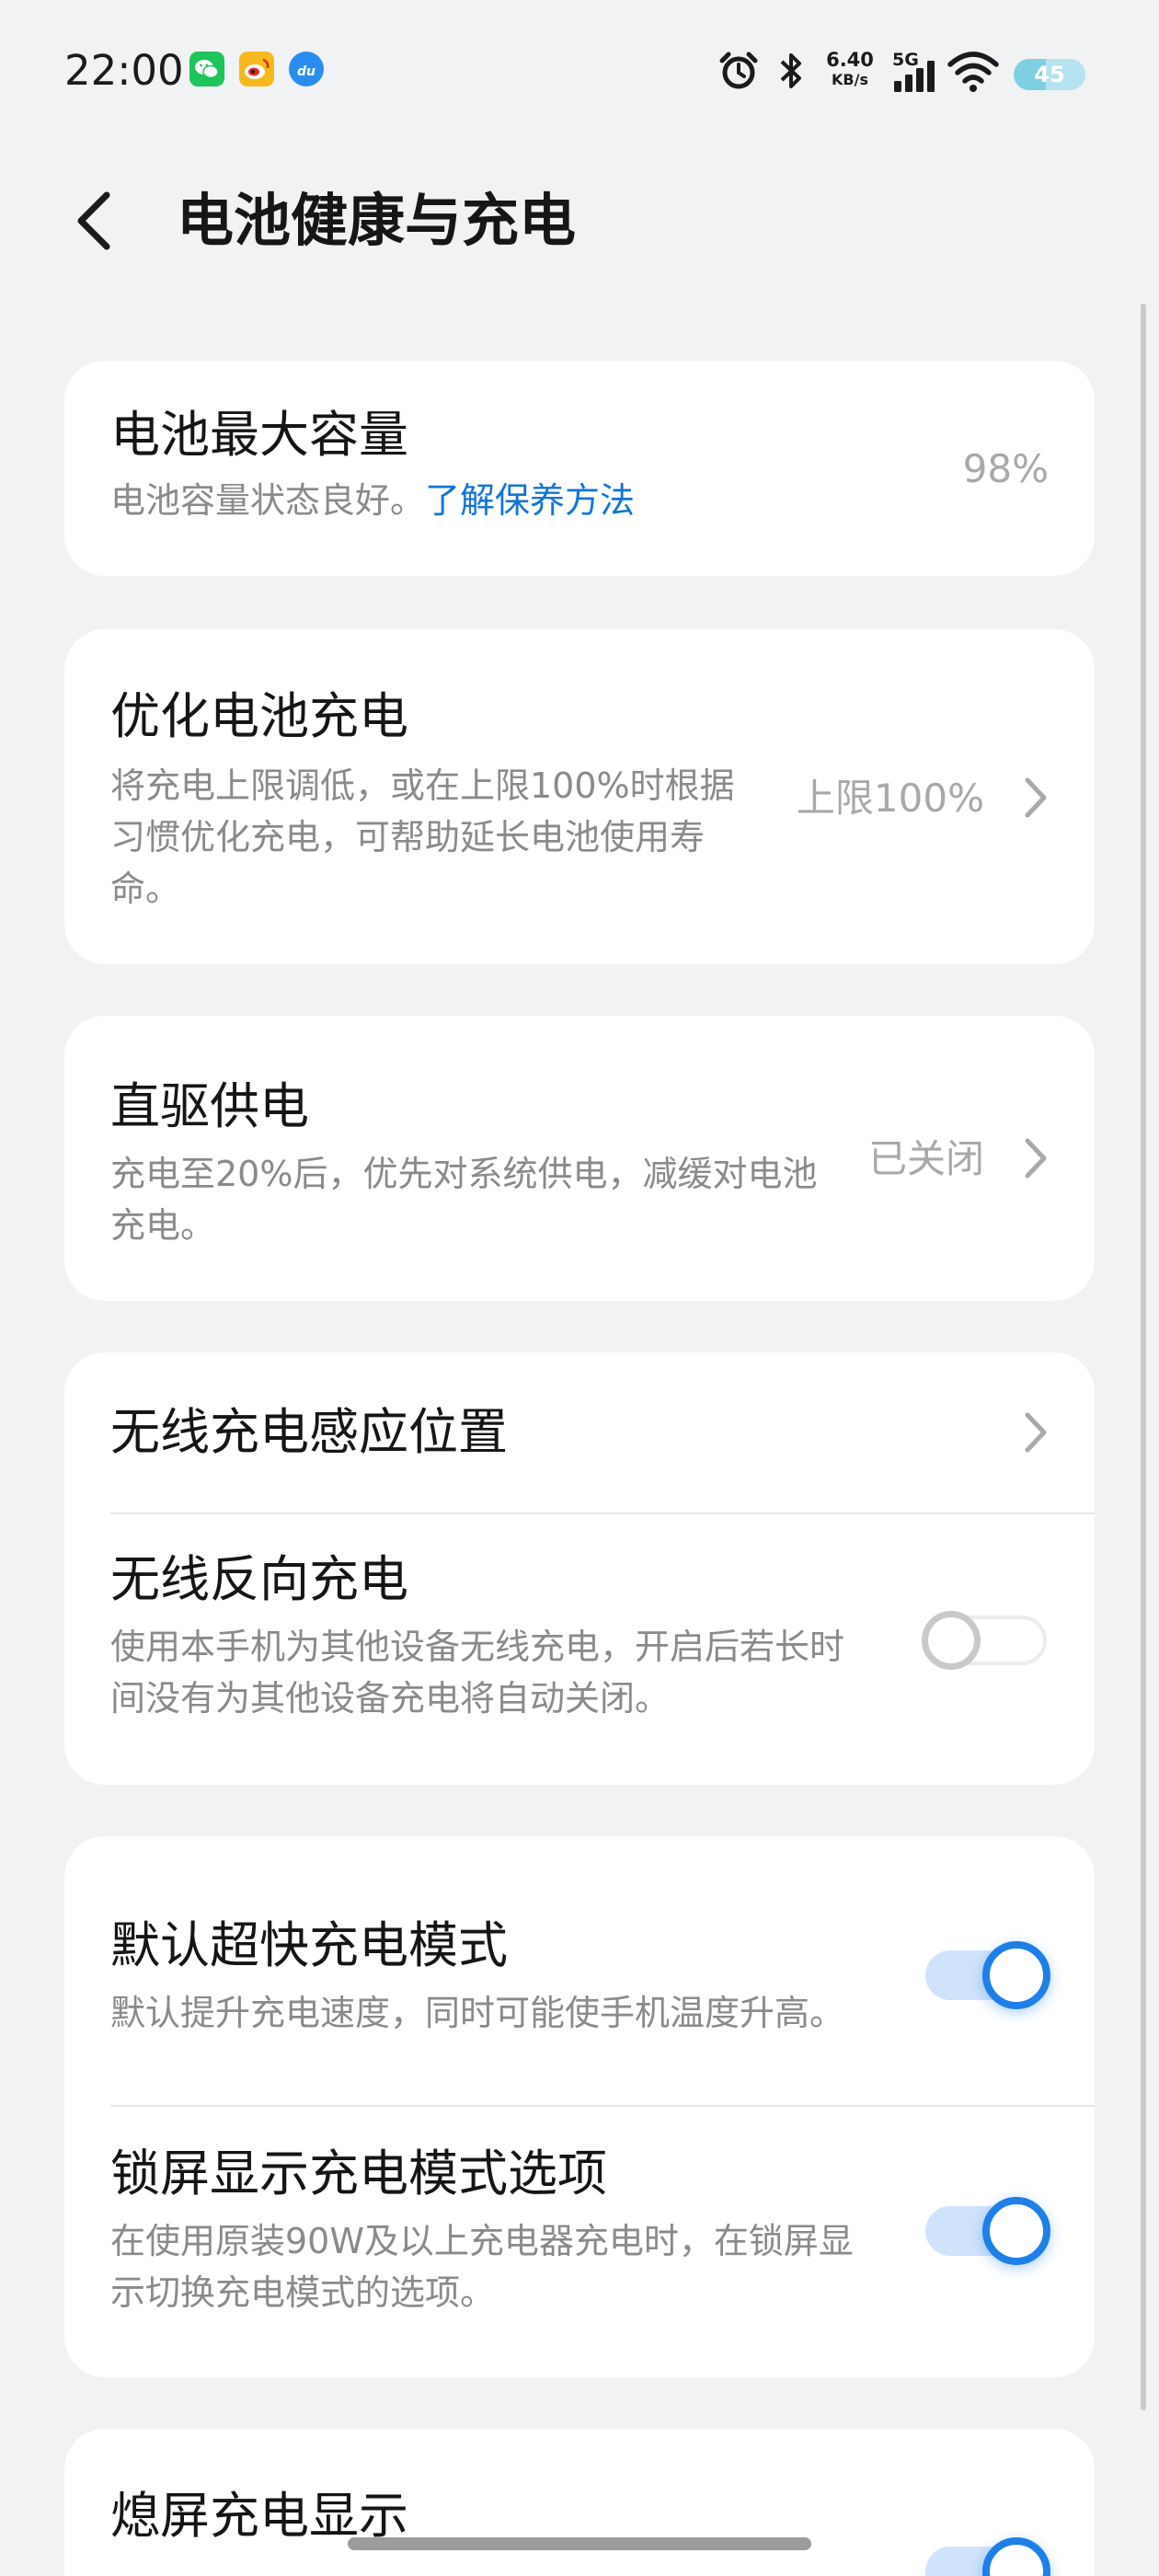  I want to click on lockscreen-mode-toggle, so click(986, 2231).